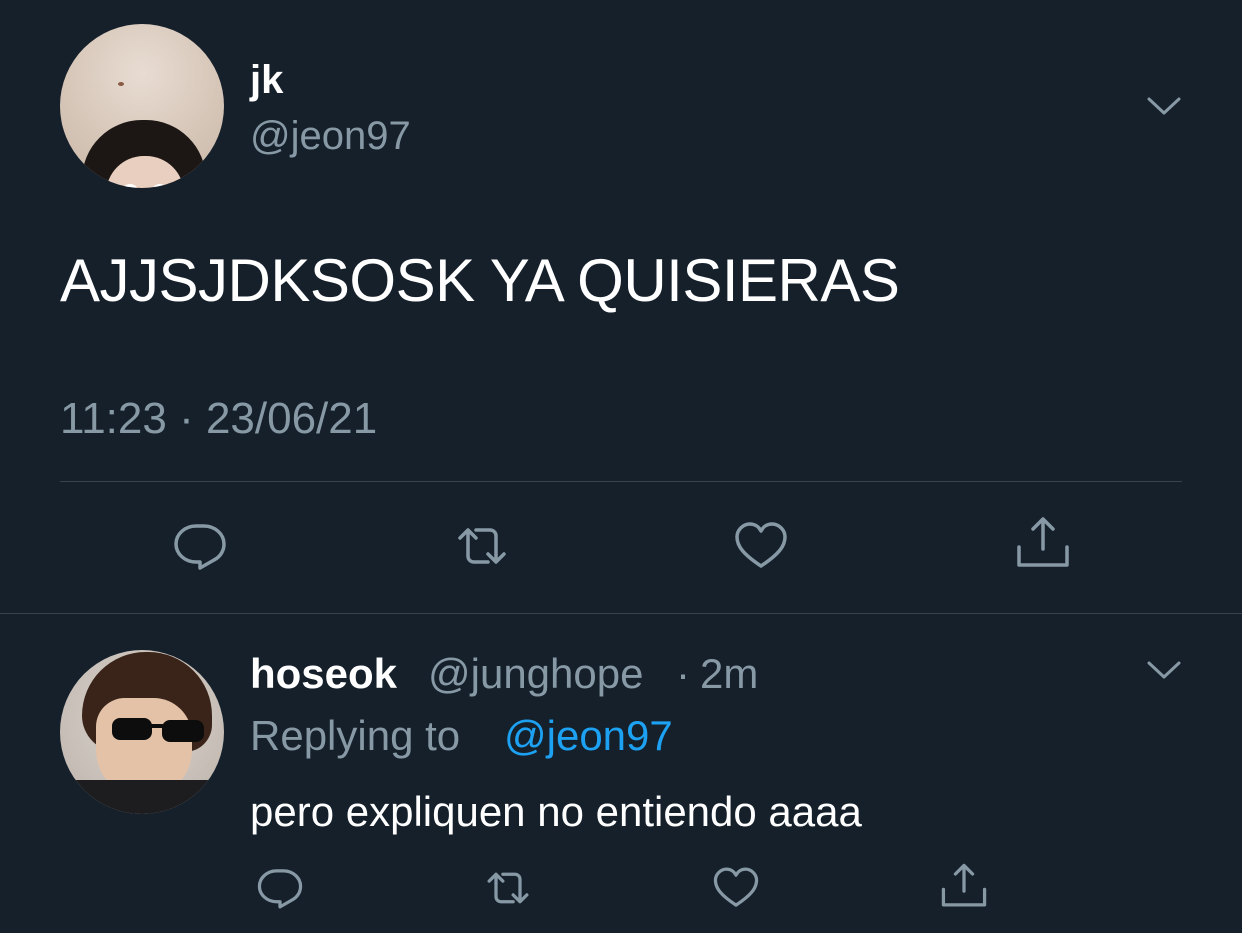 The width and height of the screenshot is (1242, 933). Describe the element at coordinates (142, 106) in the screenshot. I see `avatar-jk` at that location.